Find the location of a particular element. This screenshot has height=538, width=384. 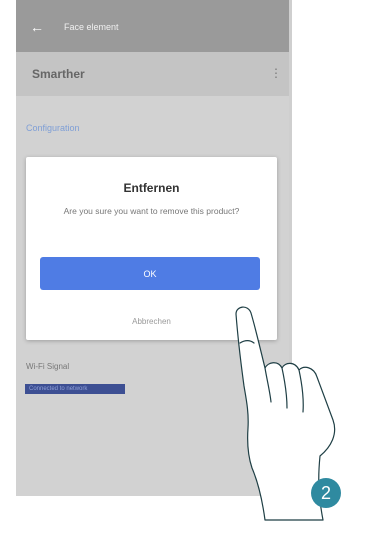

pointing-hand-icon is located at coordinates (285, 413).